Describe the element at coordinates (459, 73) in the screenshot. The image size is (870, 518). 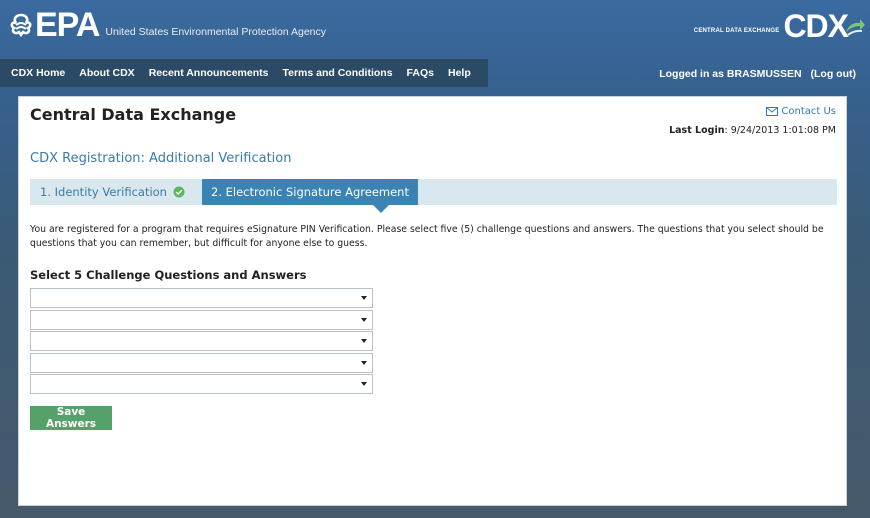
I see `nav-item-help: Help` at that location.